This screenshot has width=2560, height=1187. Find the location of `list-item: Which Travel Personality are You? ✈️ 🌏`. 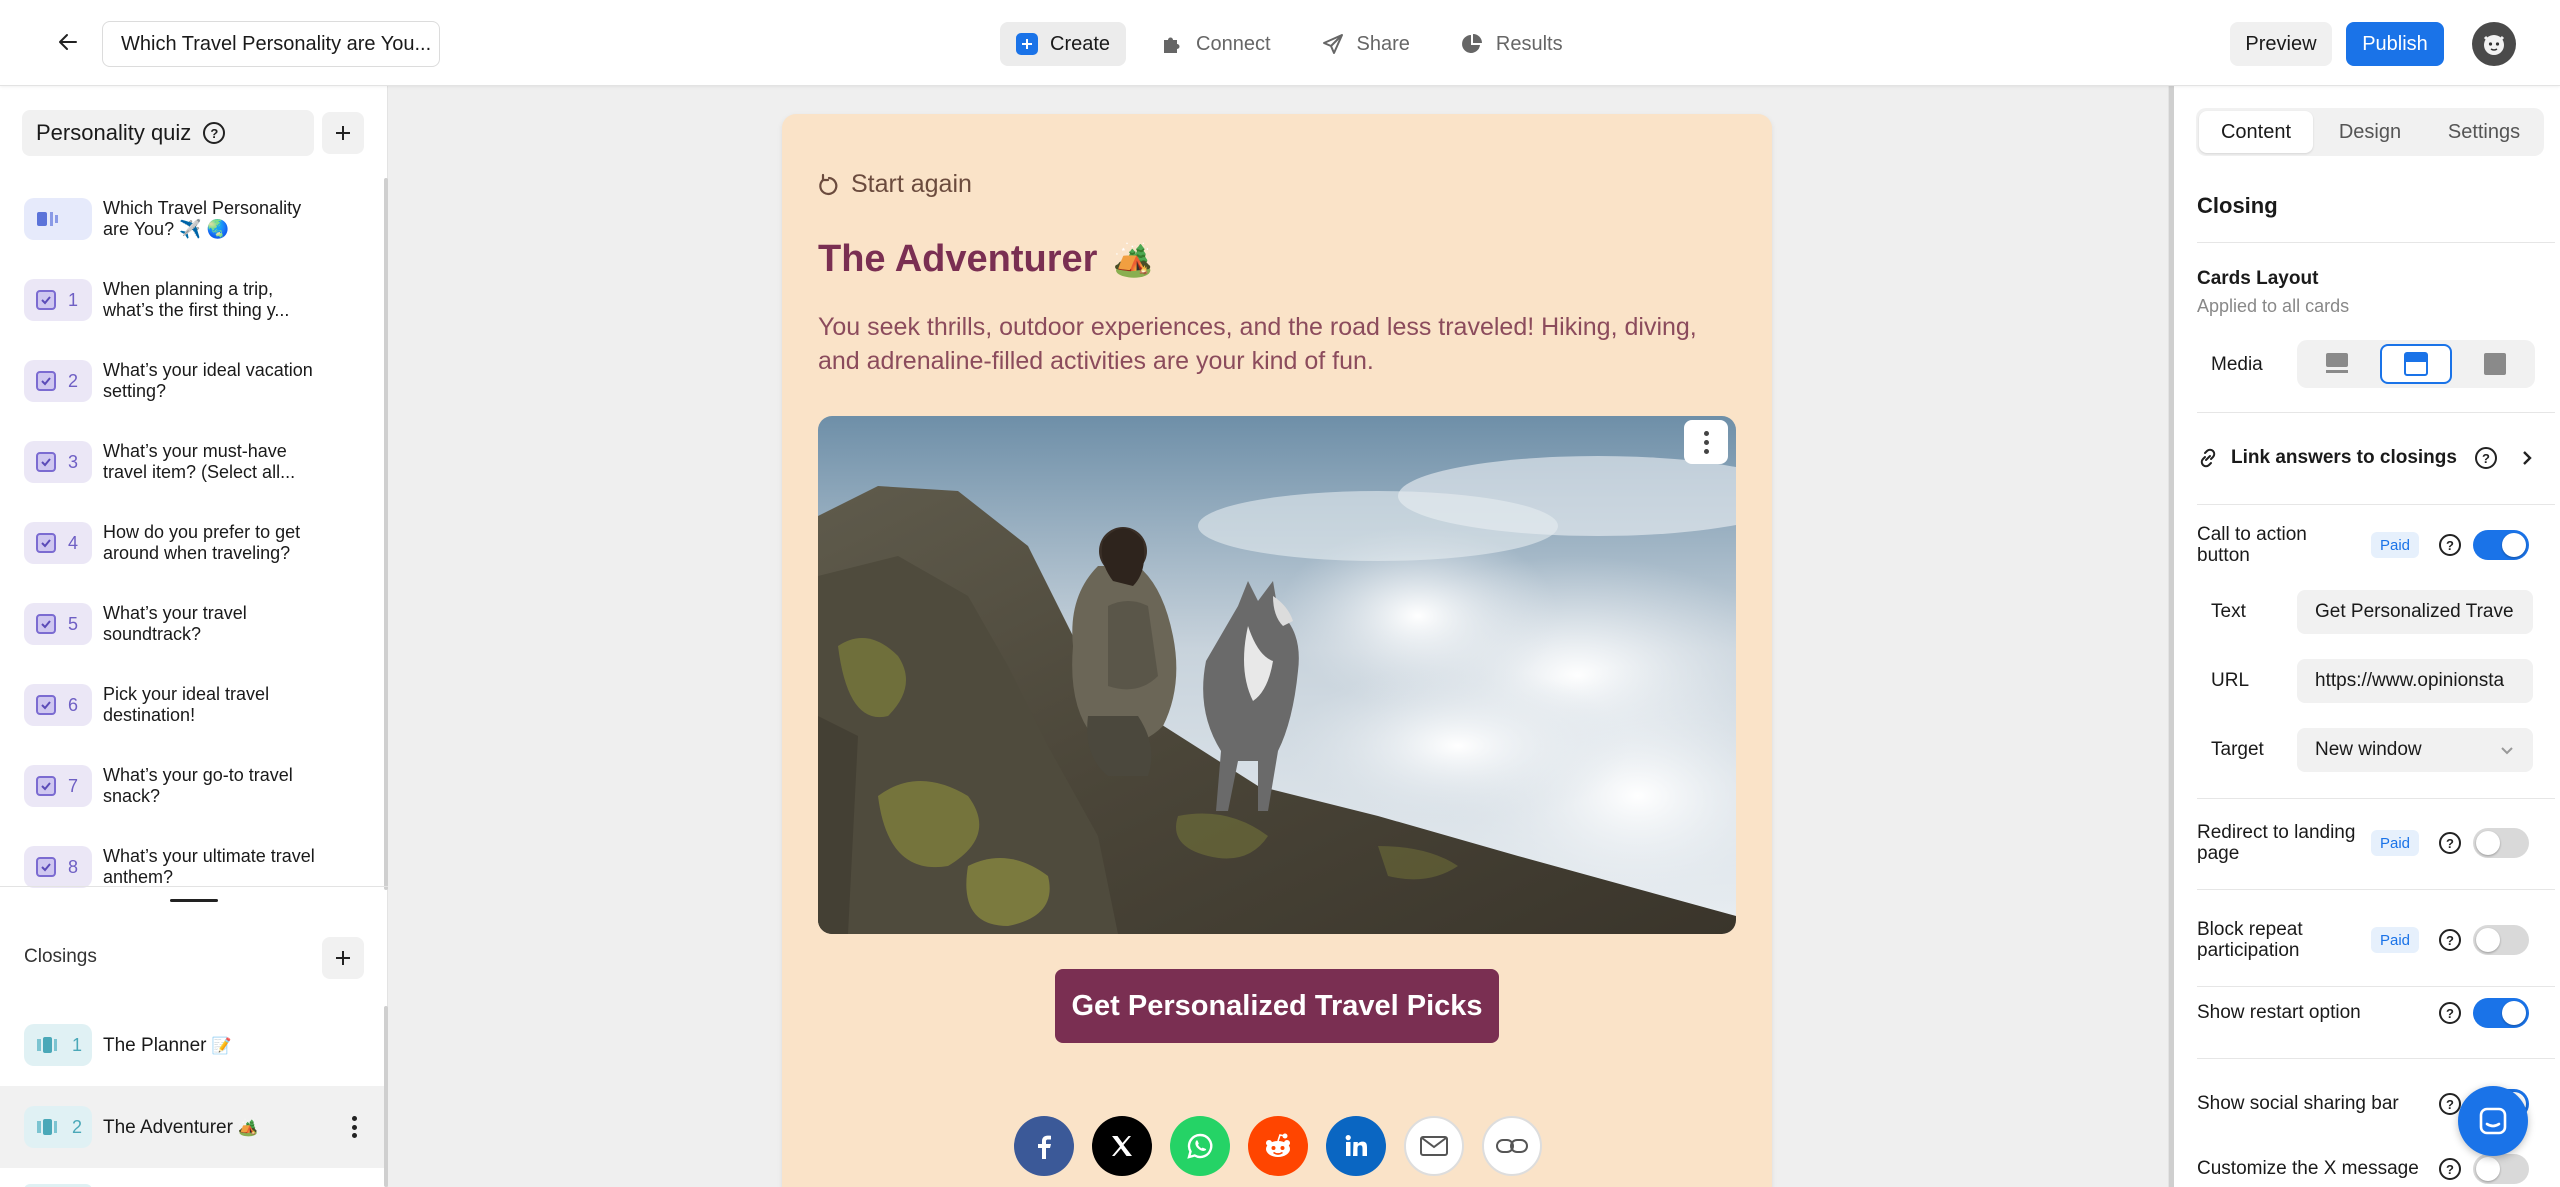

list-item: Which Travel Personality are You? ✈️ 🌏 is located at coordinates (192, 217).